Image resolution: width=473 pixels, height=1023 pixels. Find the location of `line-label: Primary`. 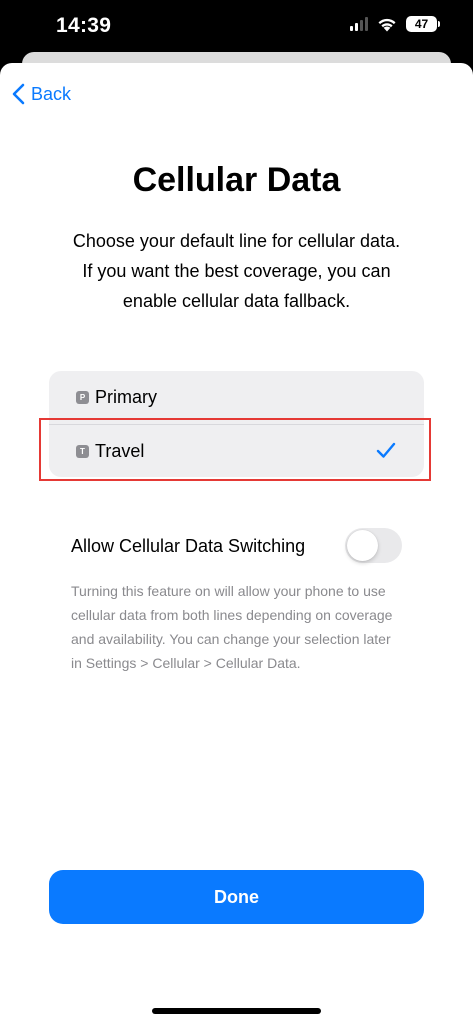

line-label: Primary is located at coordinates (126, 397).